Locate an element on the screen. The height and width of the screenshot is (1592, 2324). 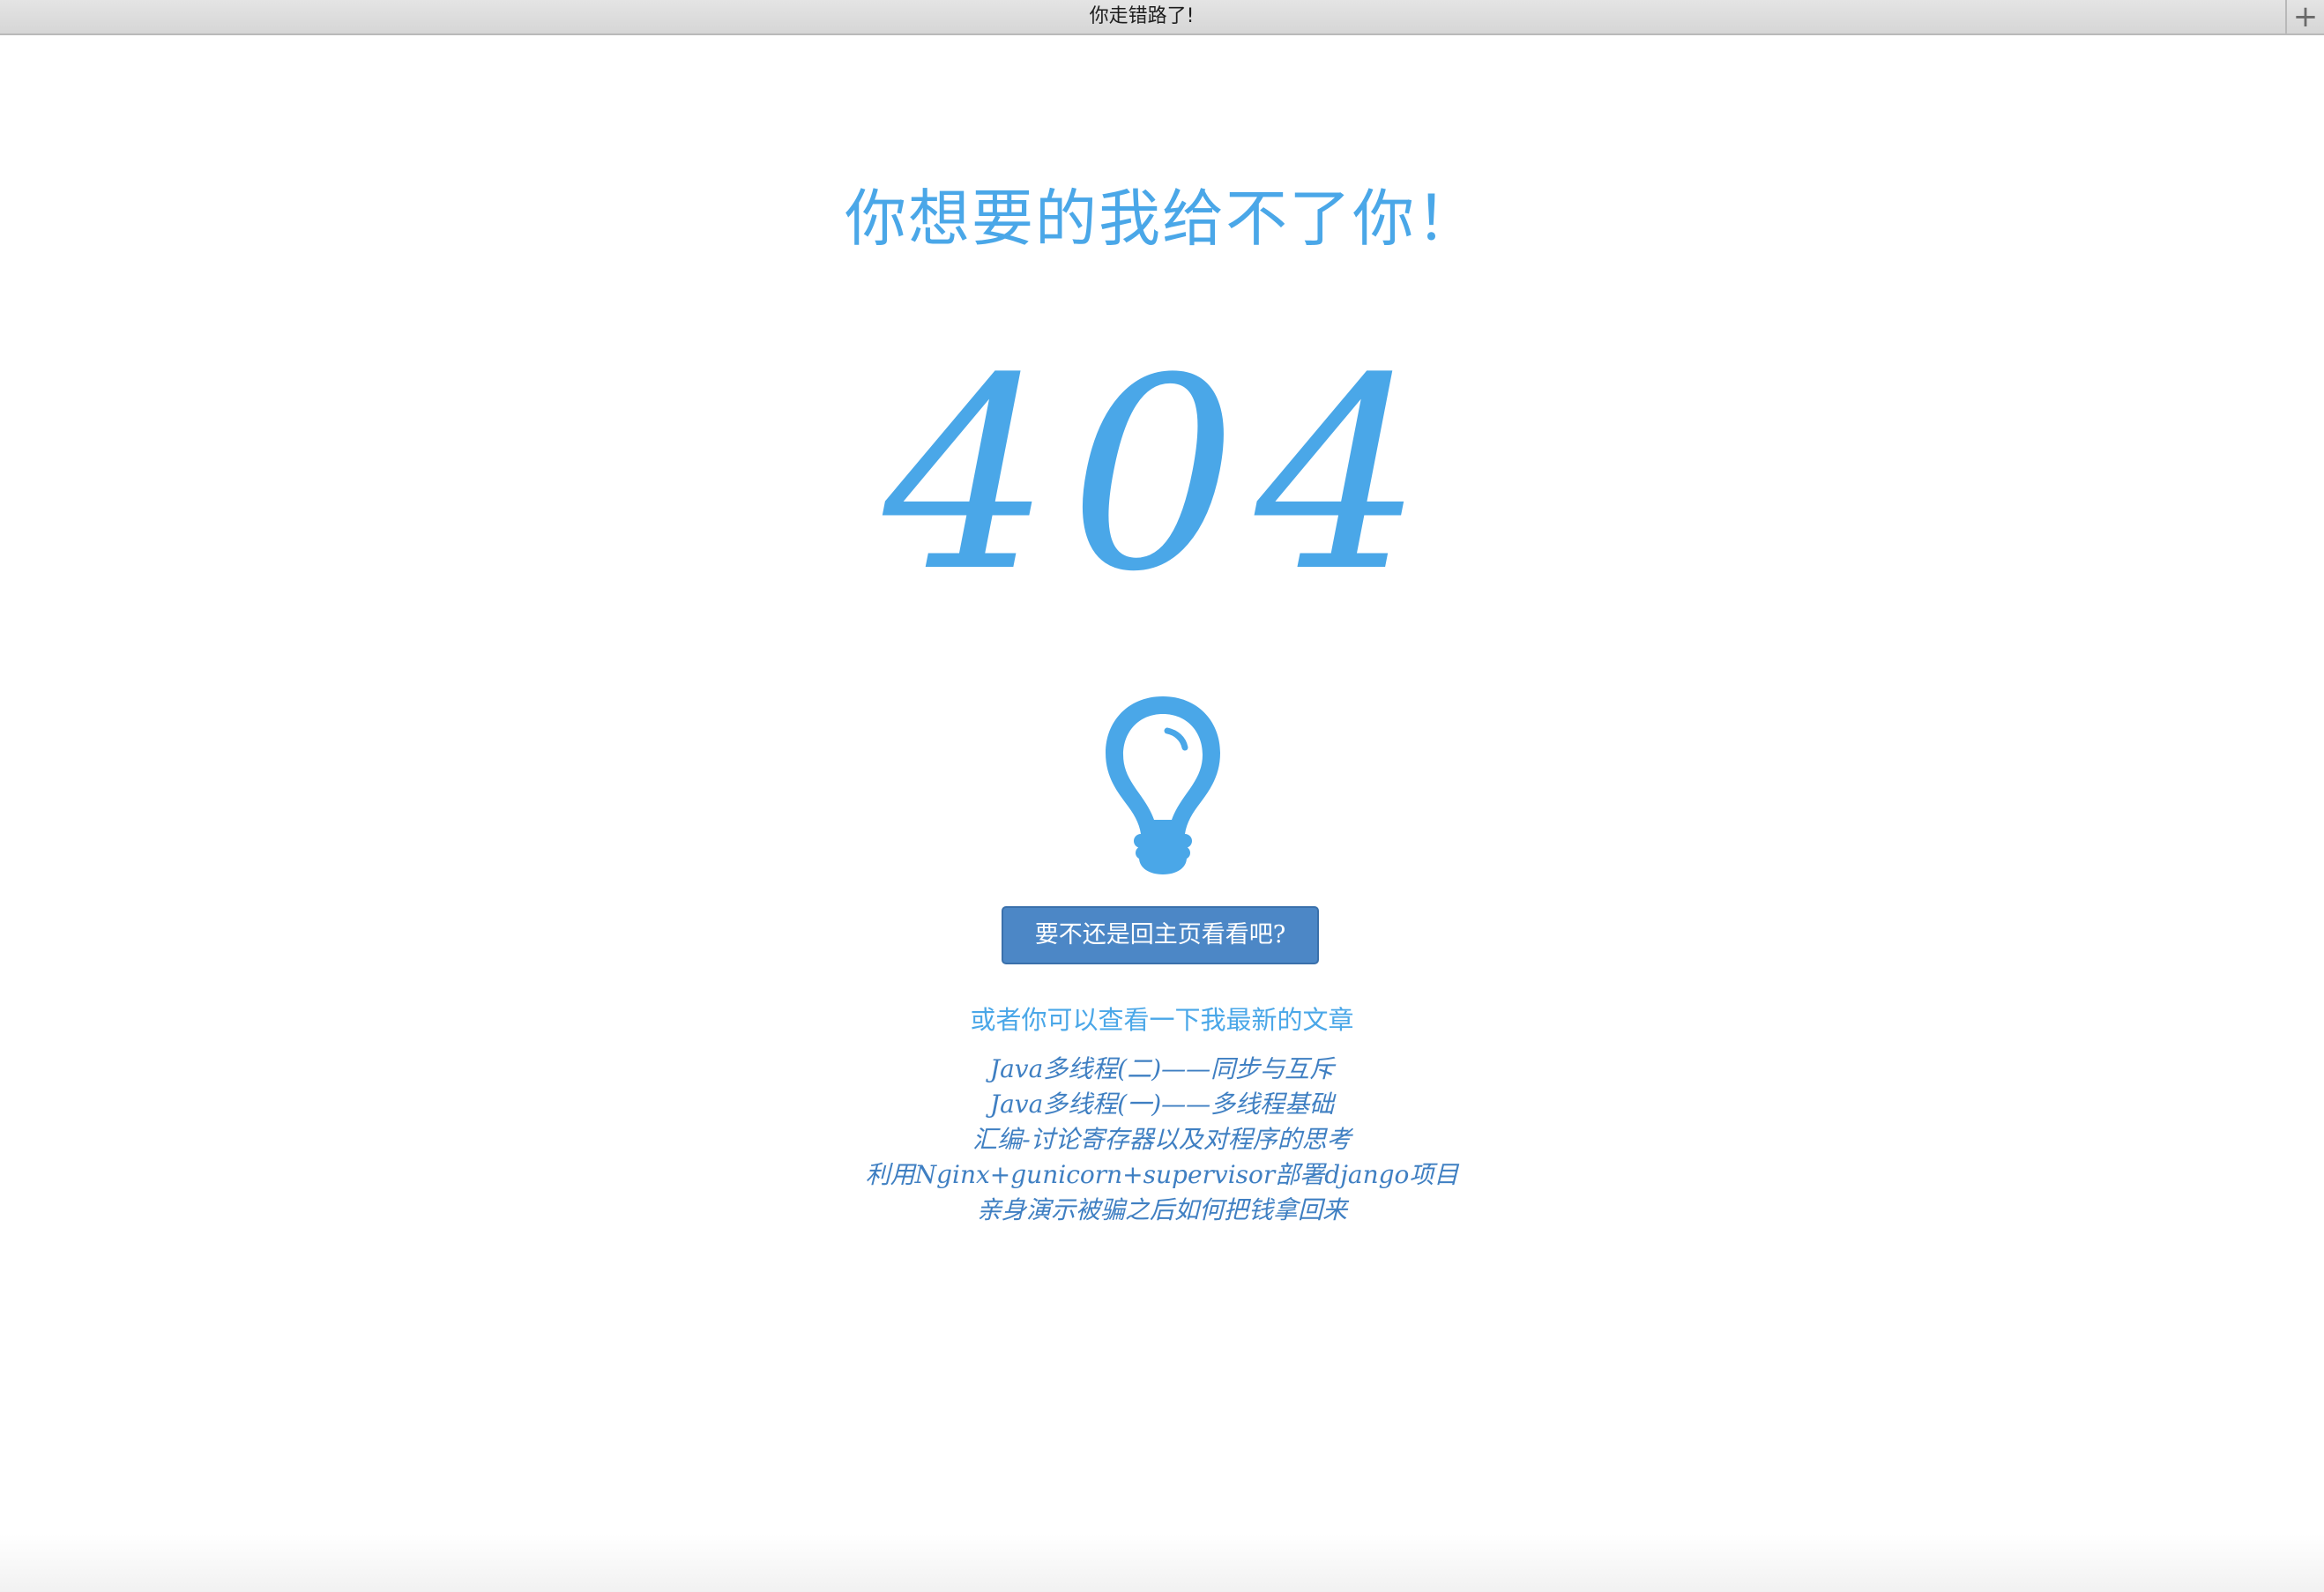
list-item: Java多线程(一)——多线程基础 is located at coordinates (1162, 1104).